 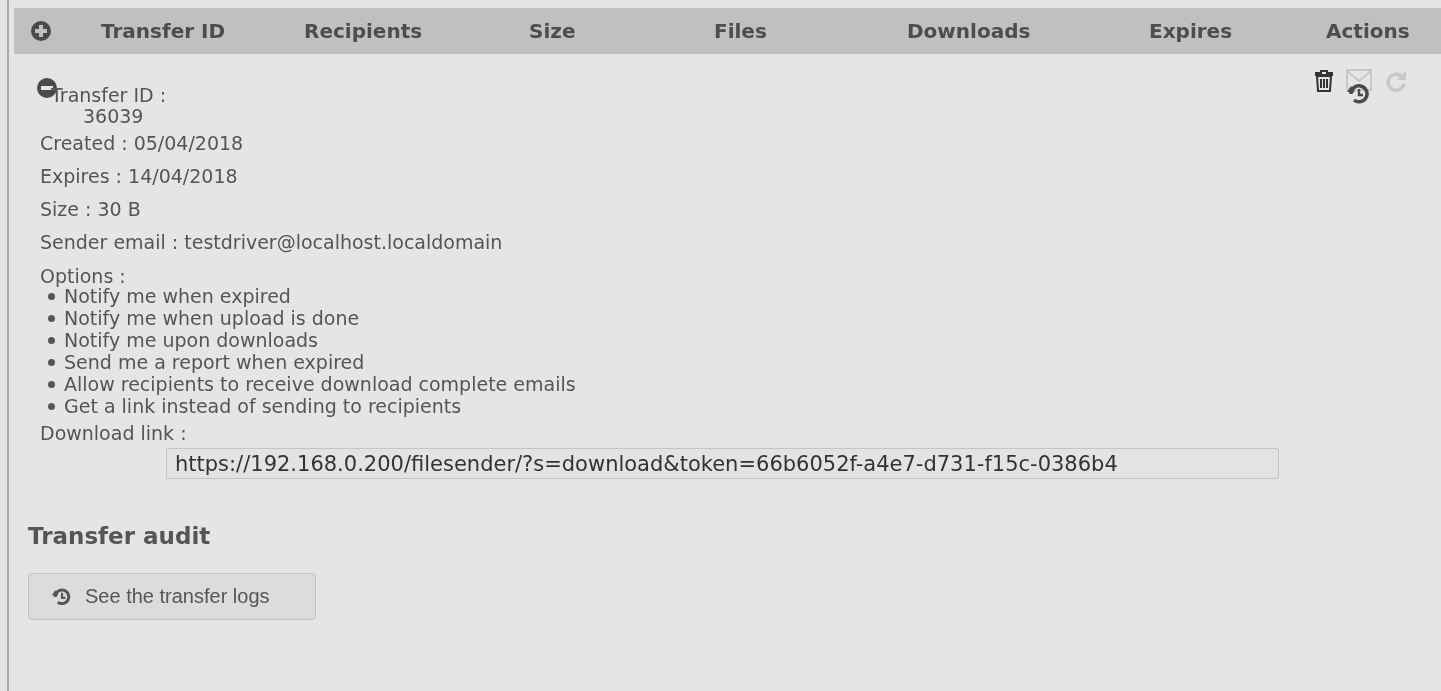 I want to click on column-header: Downloads, so click(x=1028, y=31).